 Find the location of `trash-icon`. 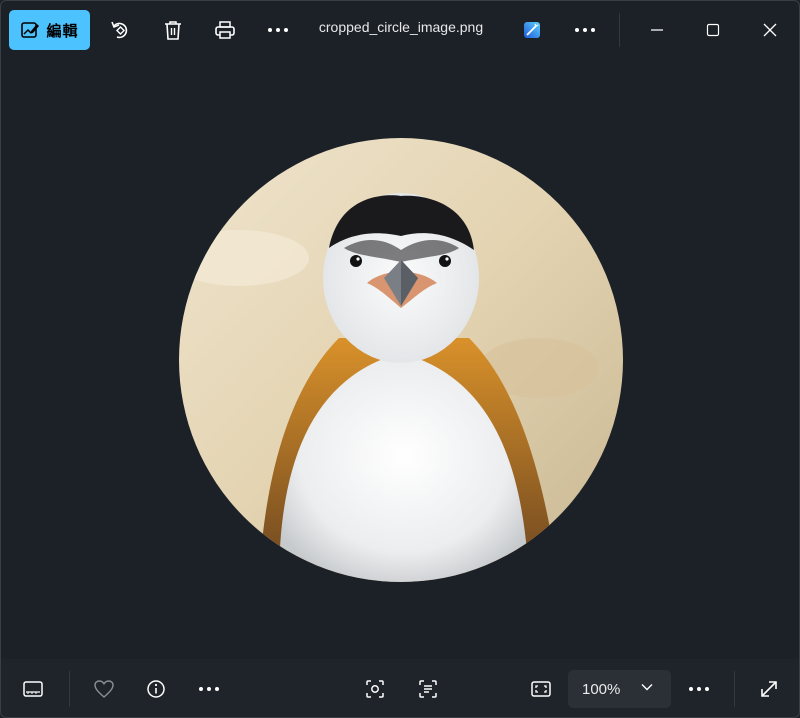

trash-icon is located at coordinates (173, 30).